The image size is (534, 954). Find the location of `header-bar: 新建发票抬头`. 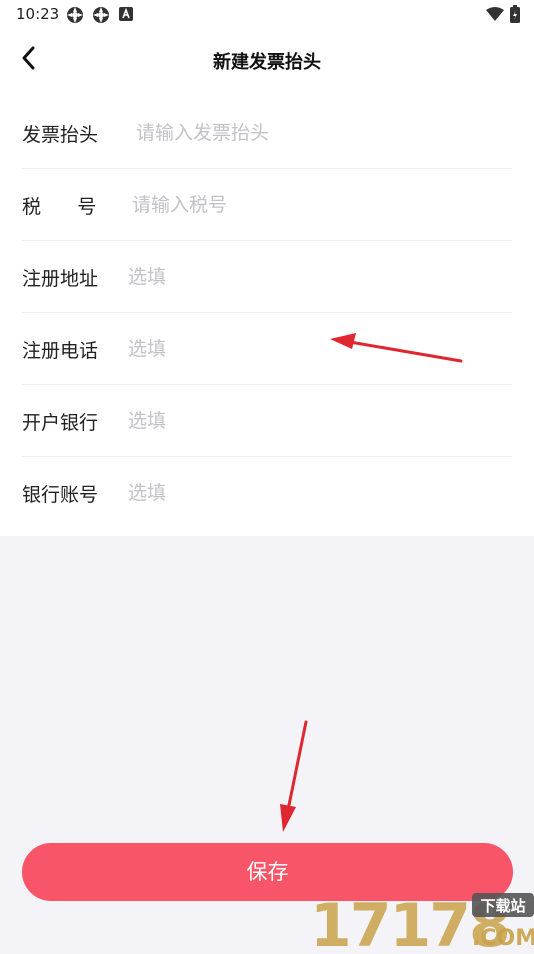

header-bar: 新建发票抬头 is located at coordinates (267, 60).